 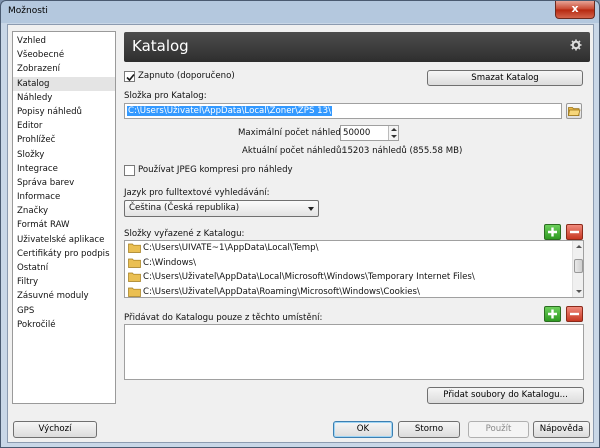 What do you see at coordinates (64, 240) in the screenshot?
I see `sidebar-item: Uživatelské aplikace` at bounding box center [64, 240].